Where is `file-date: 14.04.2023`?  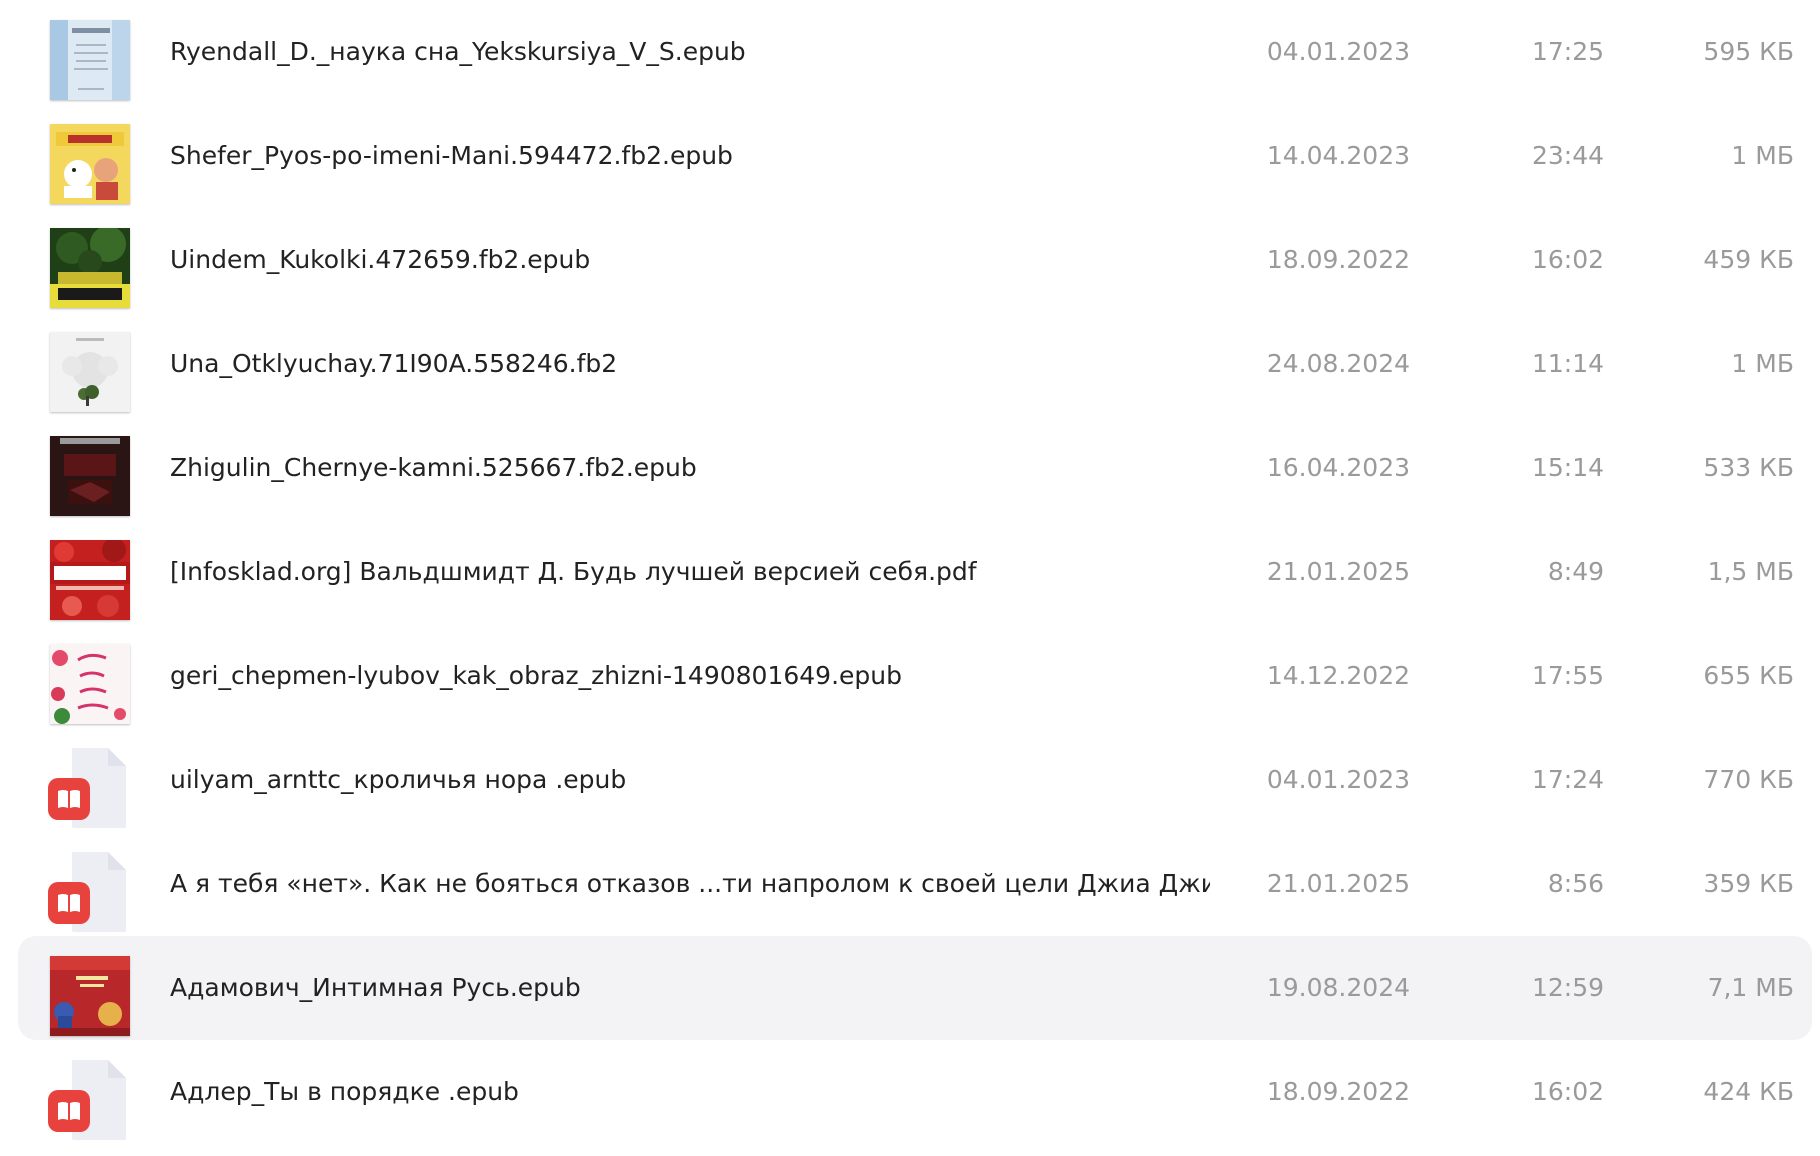
file-date: 14.04.2023 is located at coordinates (1338, 155).